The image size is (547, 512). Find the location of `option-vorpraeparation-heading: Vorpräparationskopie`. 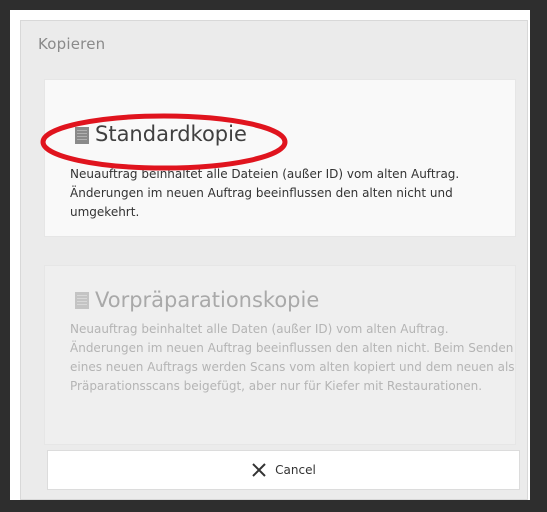

option-vorpraeparation-heading: Vorpräparationskopie is located at coordinates (207, 300).